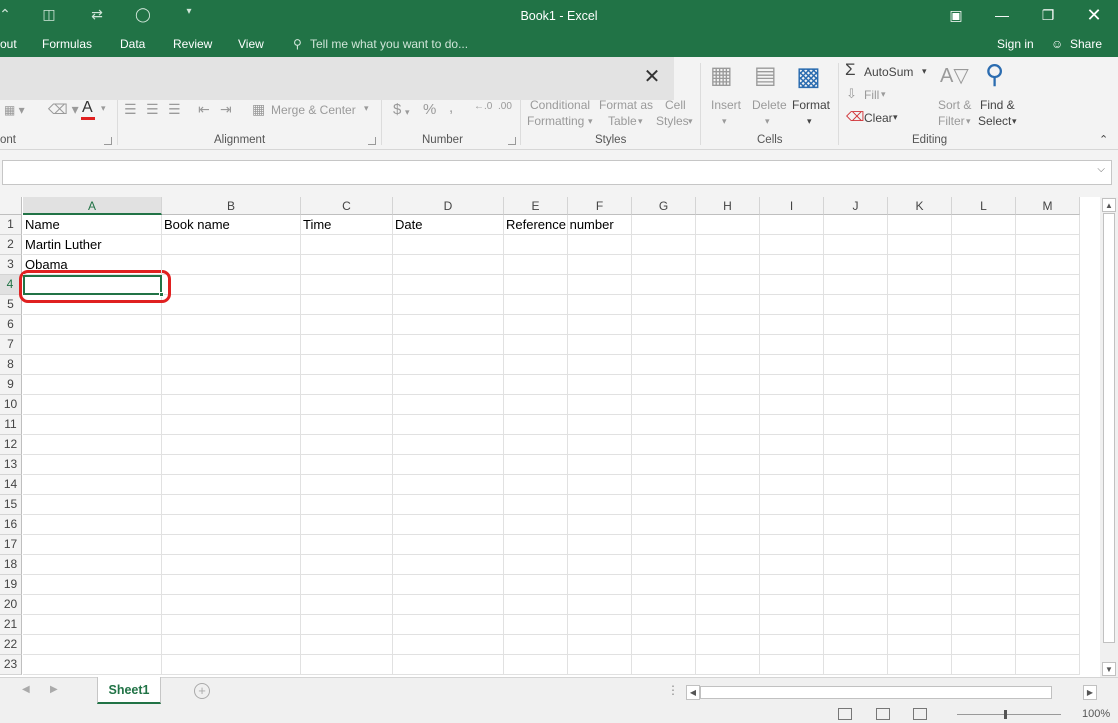 This screenshot has height=723, width=1118. I want to click on cell-styles-line1: Cell, so click(675, 105).